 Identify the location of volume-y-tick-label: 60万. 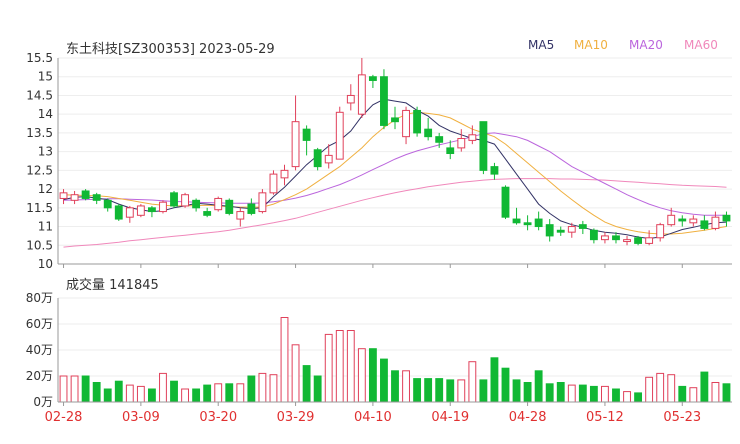
(39, 324).